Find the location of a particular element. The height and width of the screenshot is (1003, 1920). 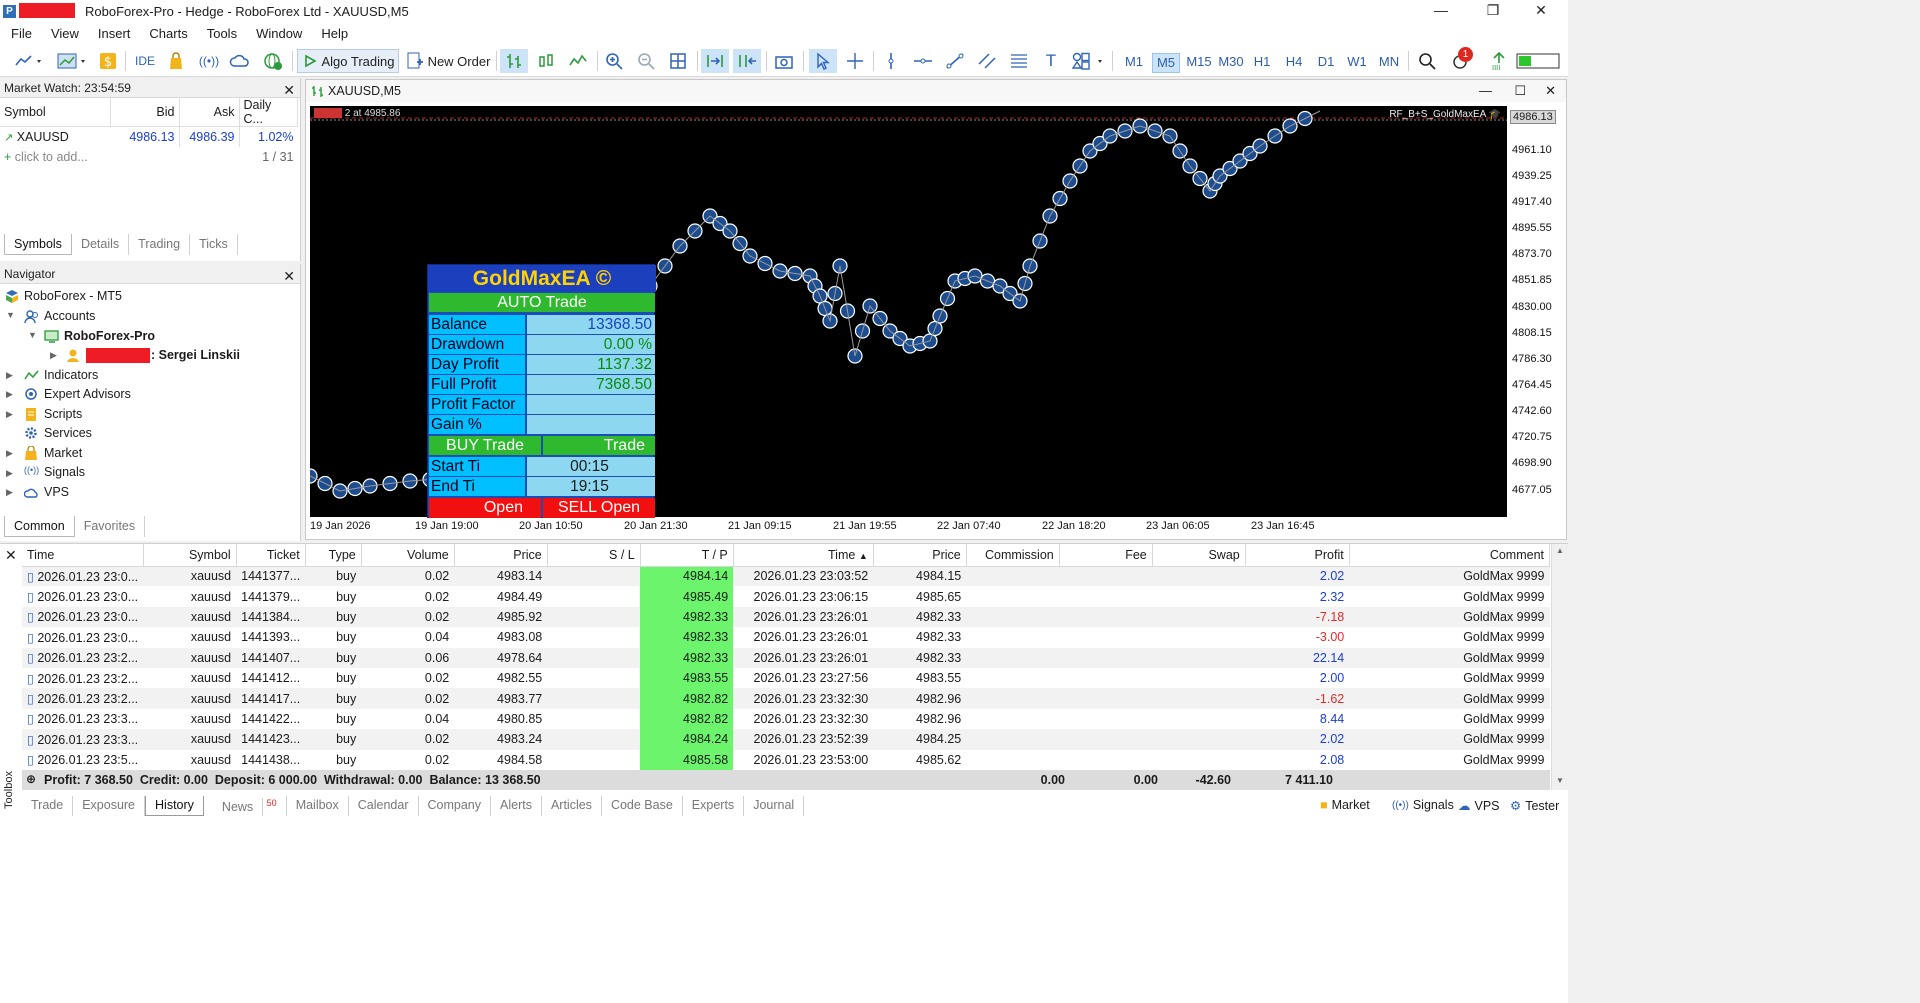

template-dropdown-icon is located at coordinates (72, 61).